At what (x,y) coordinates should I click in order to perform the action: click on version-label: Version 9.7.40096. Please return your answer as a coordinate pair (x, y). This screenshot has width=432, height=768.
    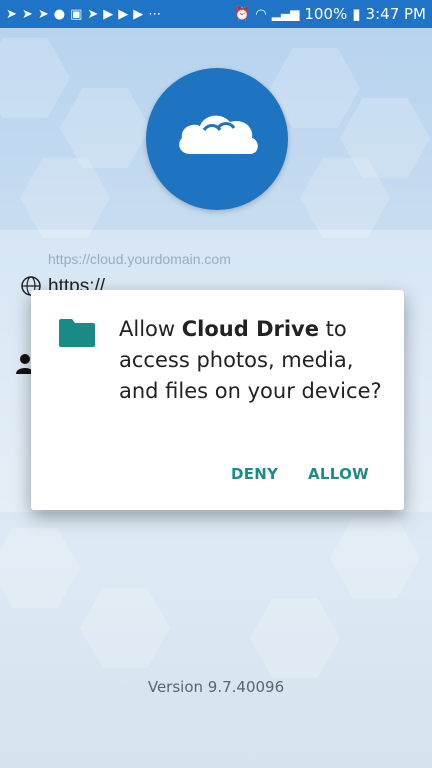
    Looking at the image, I should click on (216, 687).